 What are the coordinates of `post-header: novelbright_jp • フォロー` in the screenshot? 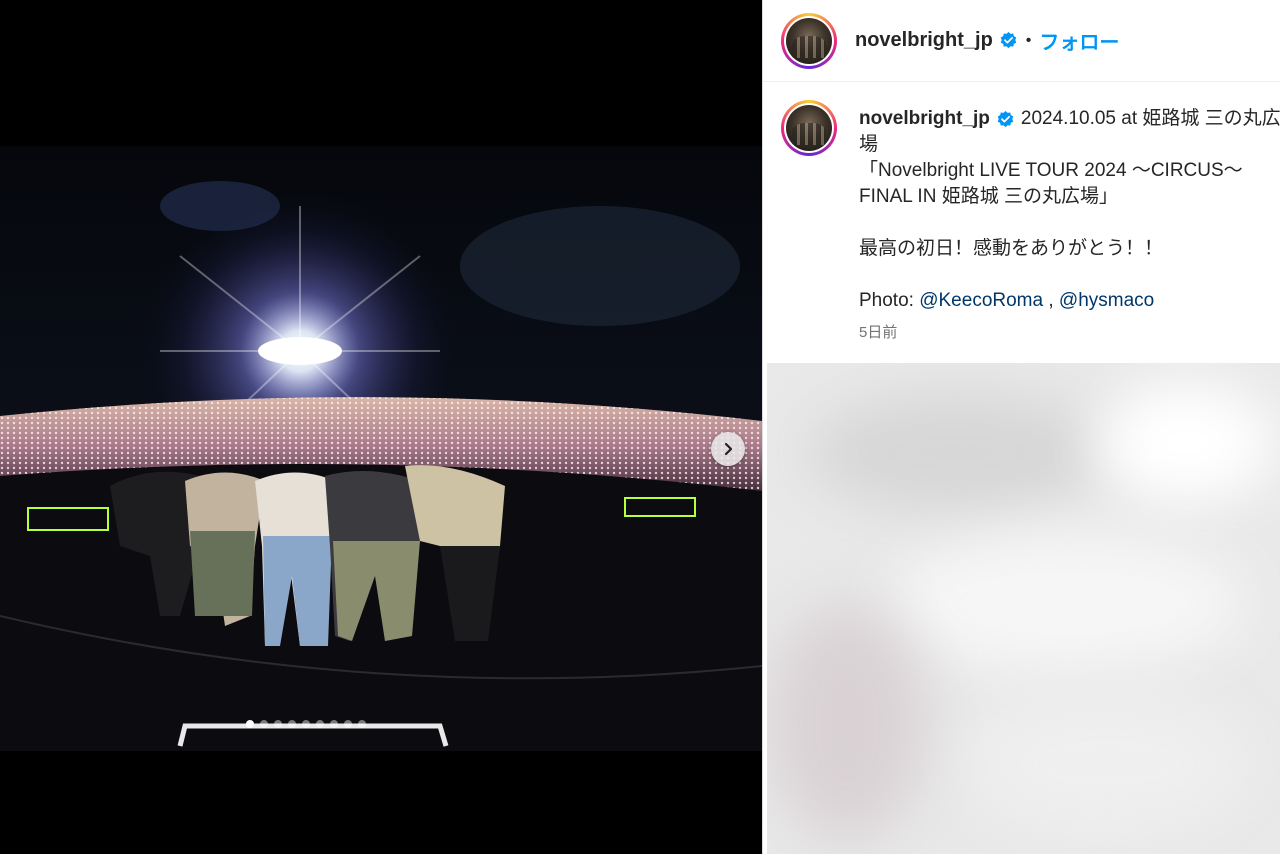 It's located at (1021, 41).